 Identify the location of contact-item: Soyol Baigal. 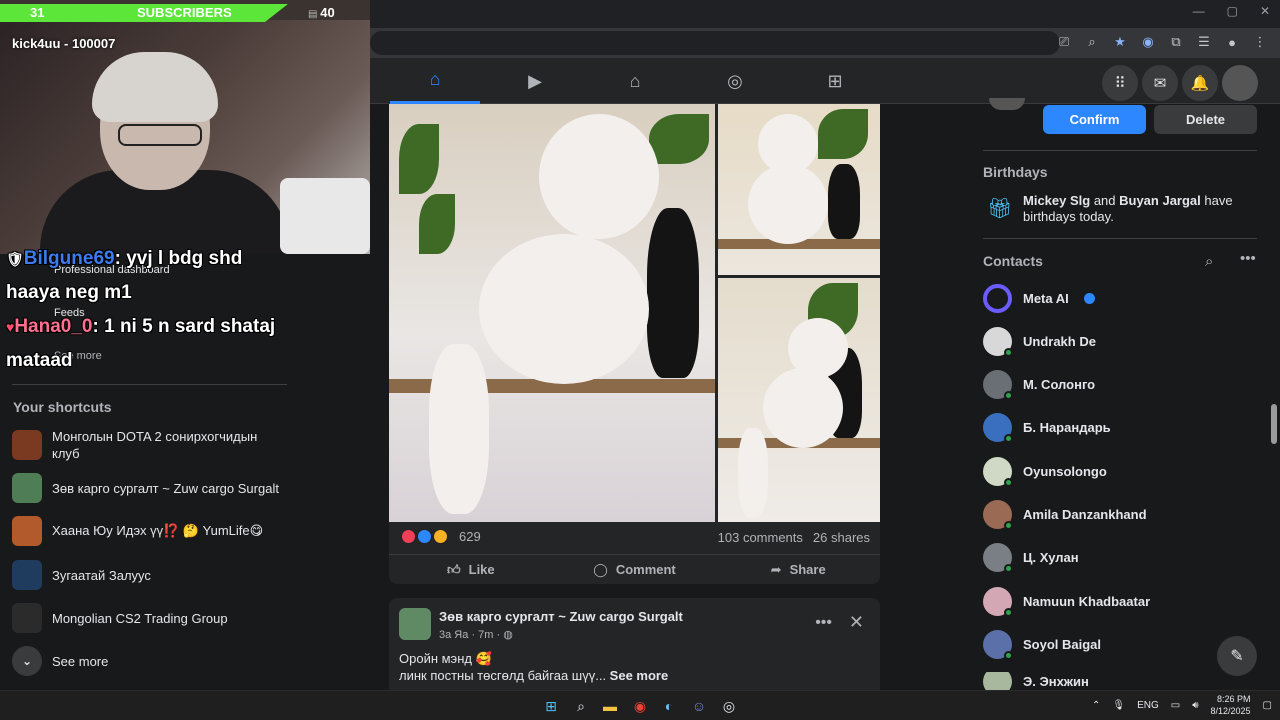
(1042, 645).